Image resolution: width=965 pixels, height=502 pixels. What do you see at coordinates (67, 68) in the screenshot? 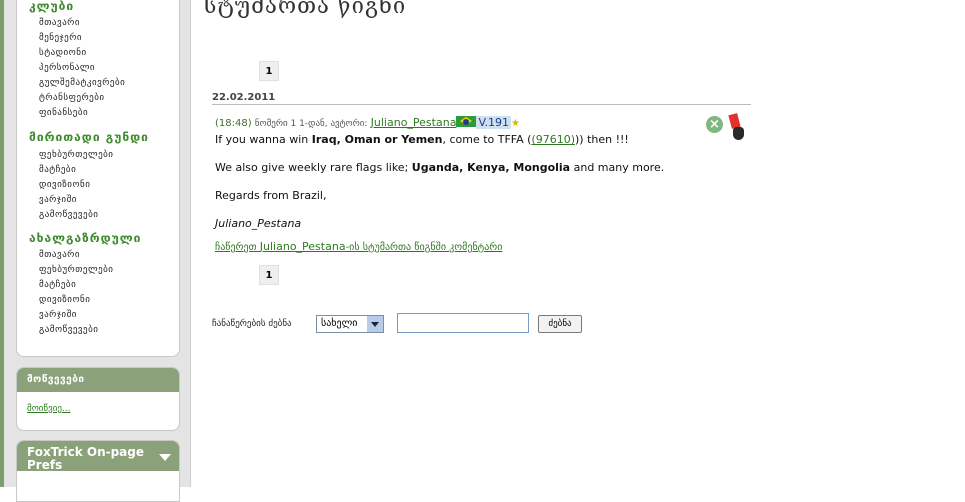
I see `nav-item-staff: პერსონალი` at bounding box center [67, 68].